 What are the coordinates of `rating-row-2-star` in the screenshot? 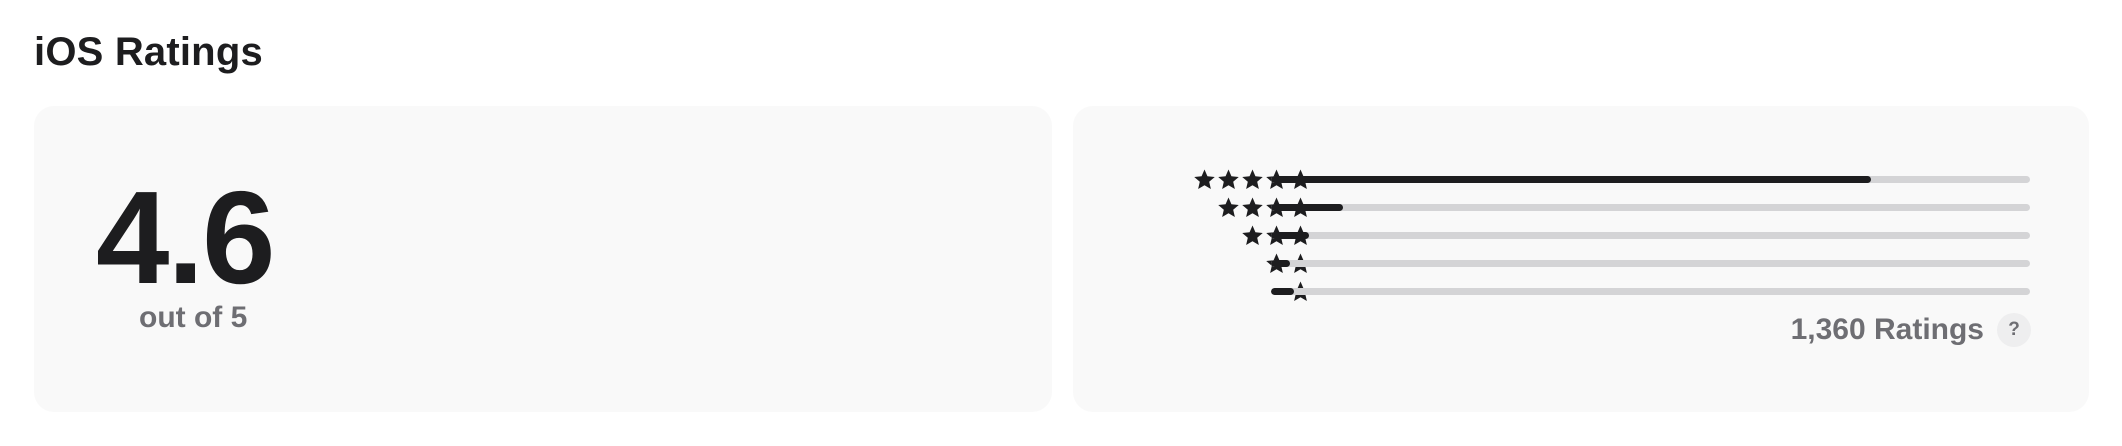 It's located at (1581, 263).